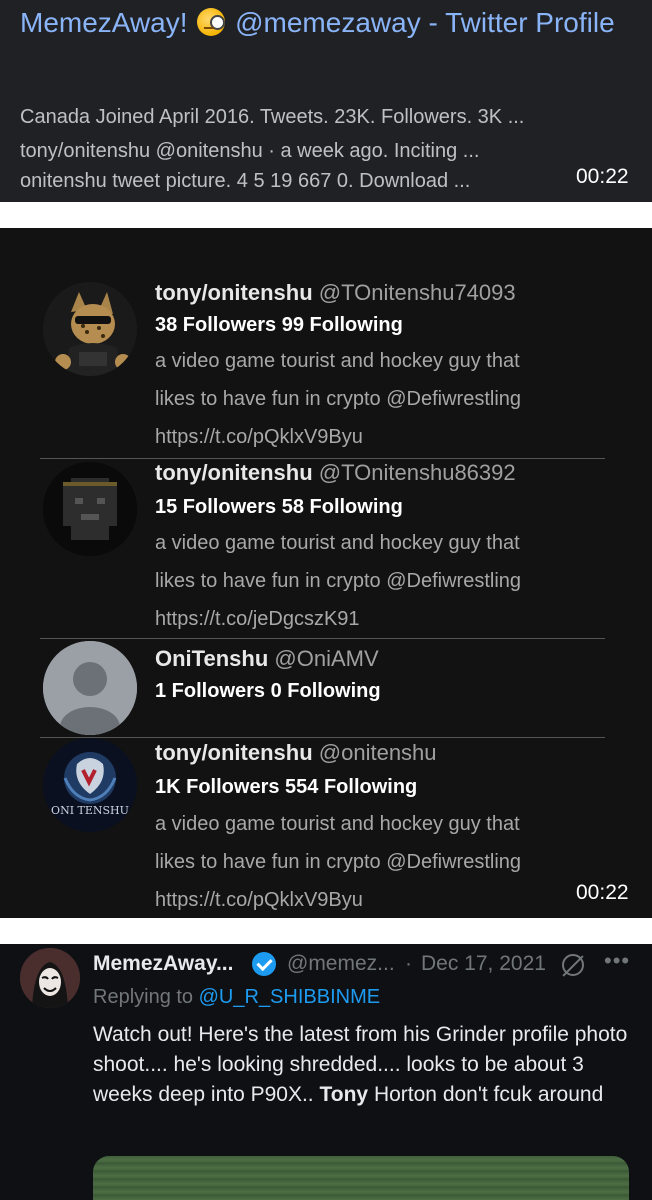  Describe the element at coordinates (90, 329) in the screenshot. I see `avatar-leopard` at that location.